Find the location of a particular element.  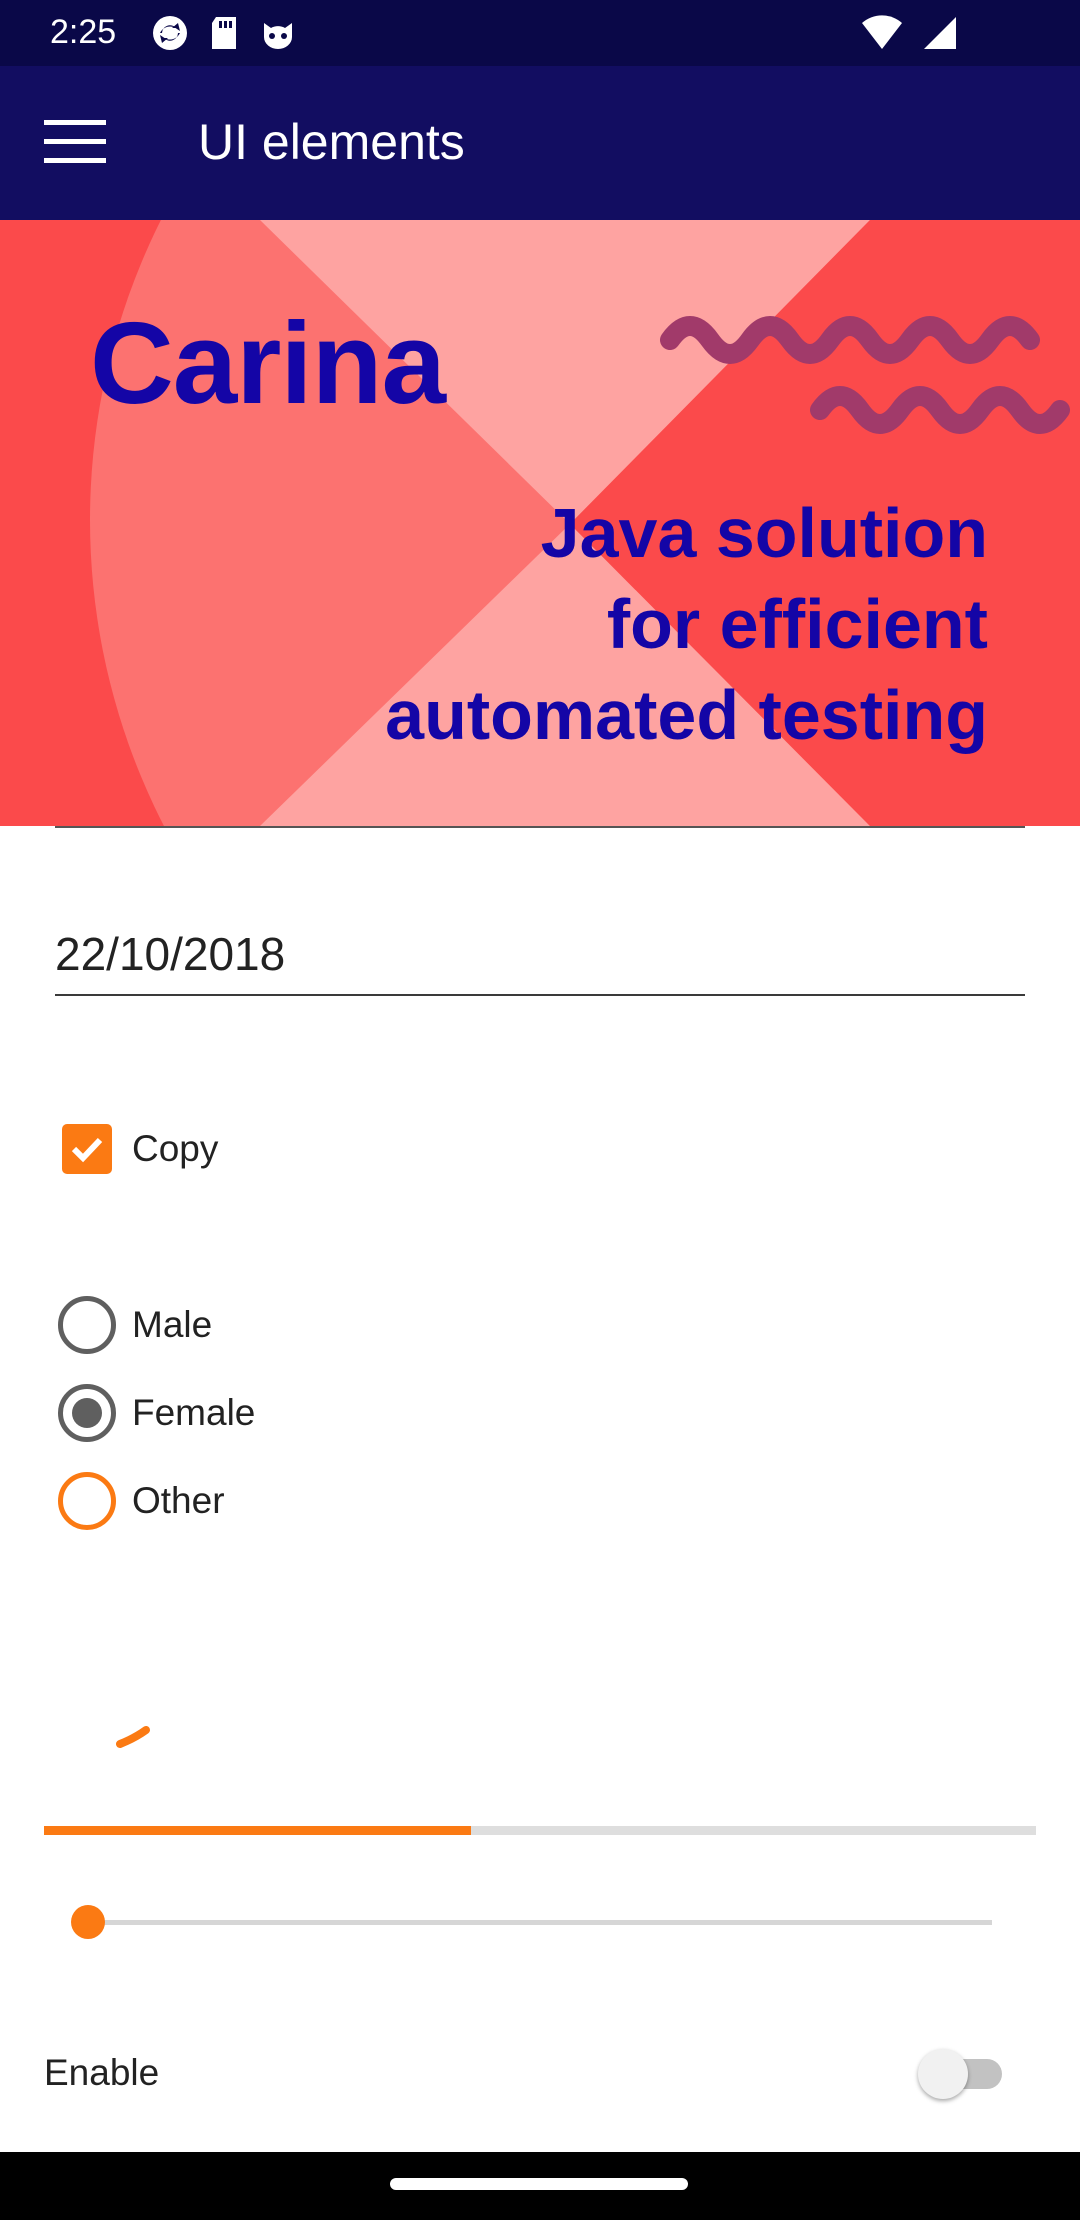

system-icons is located at coordinates (910, 33).